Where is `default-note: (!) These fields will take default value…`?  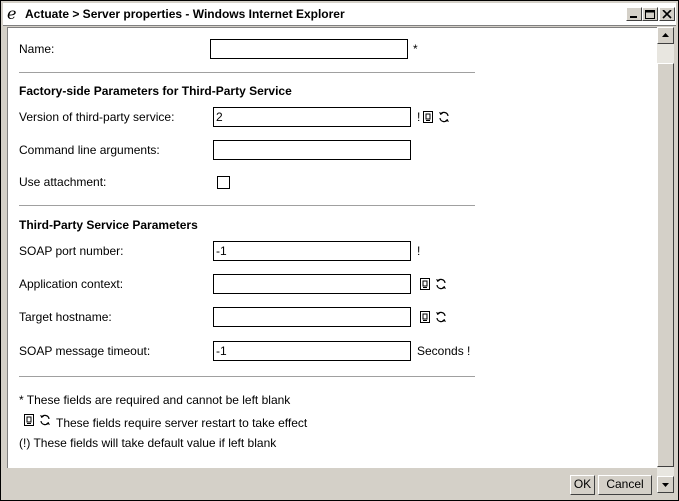 default-note: (!) These fields will take default value… is located at coordinates (148, 443).